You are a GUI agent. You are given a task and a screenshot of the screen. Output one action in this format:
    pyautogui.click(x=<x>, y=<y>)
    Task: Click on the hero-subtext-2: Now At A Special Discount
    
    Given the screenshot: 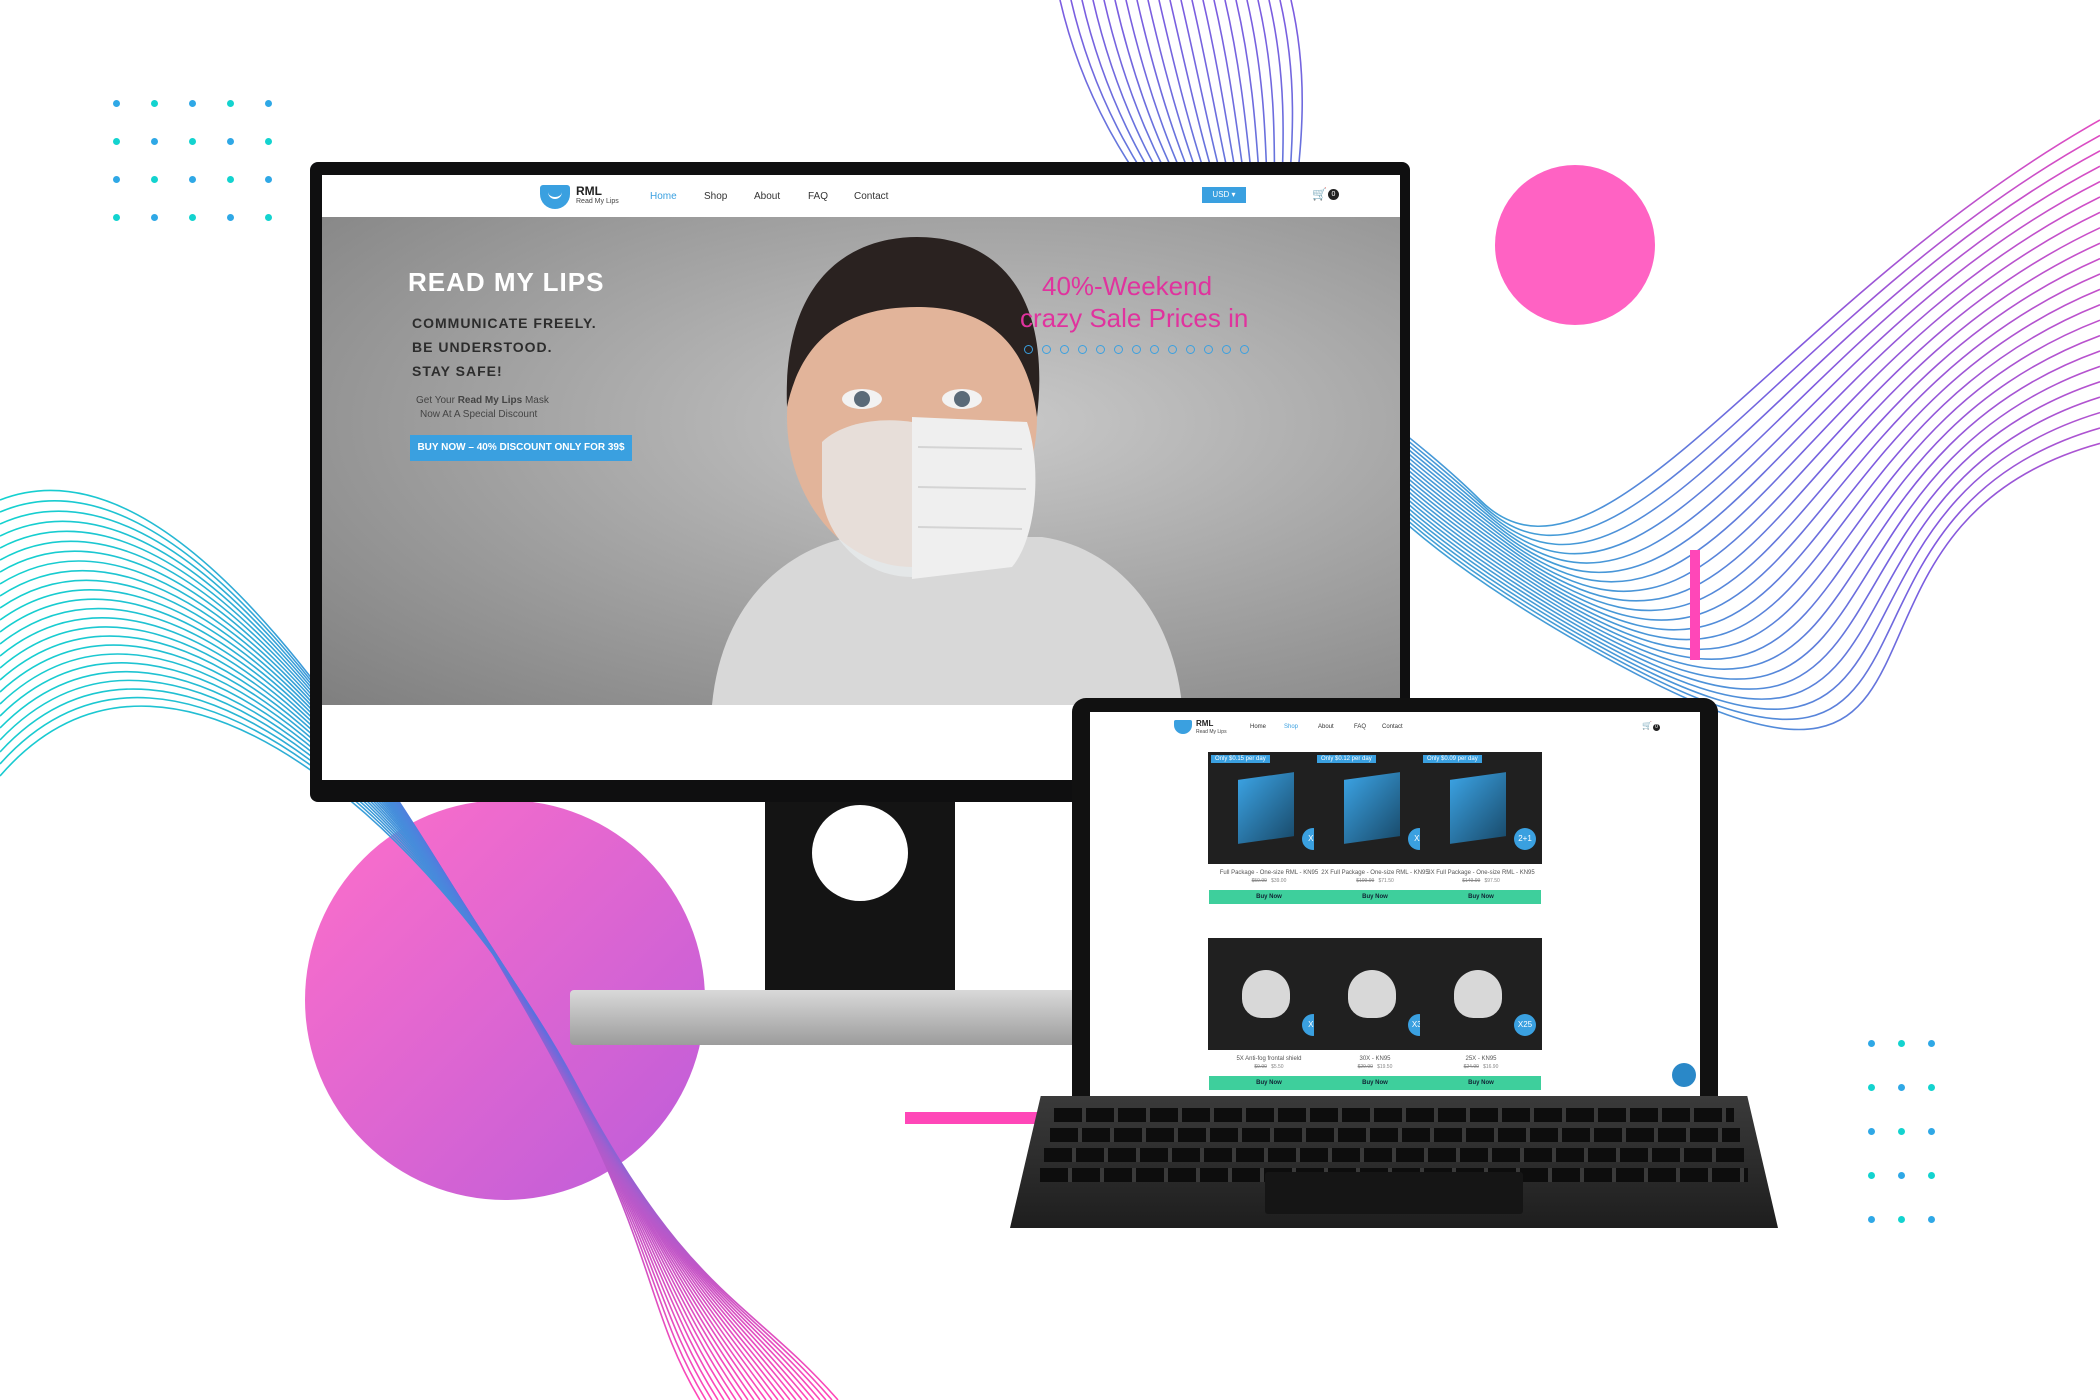 What is the action you would take?
    pyautogui.click(x=479, y=414)
    